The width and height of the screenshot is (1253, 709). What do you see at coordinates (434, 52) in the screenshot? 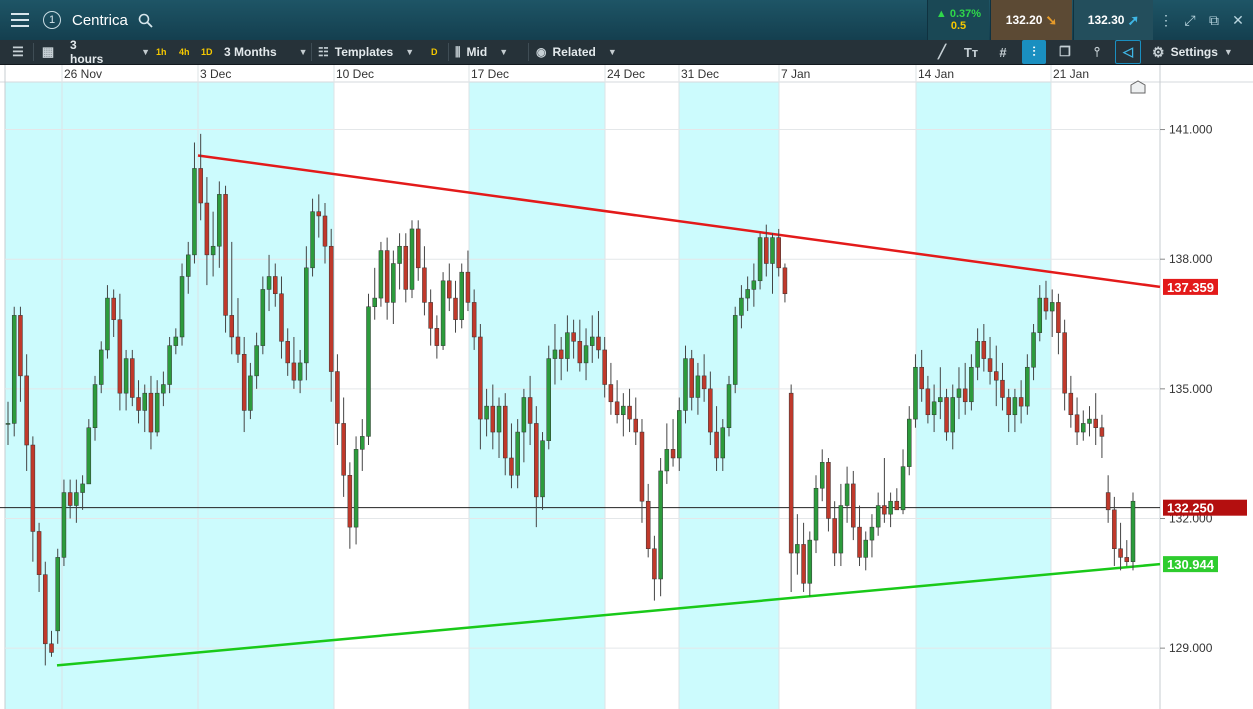
I see `d-button: D` at bounding box center [434, 52].